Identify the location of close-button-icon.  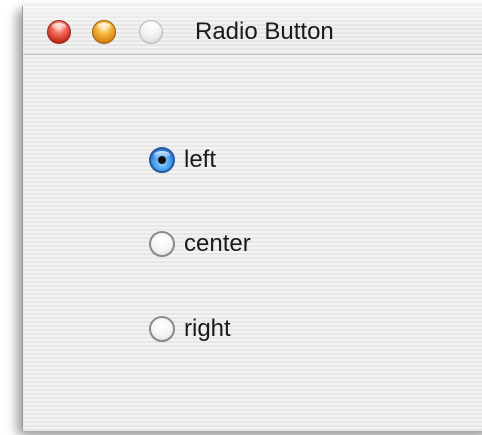
(59, 26).